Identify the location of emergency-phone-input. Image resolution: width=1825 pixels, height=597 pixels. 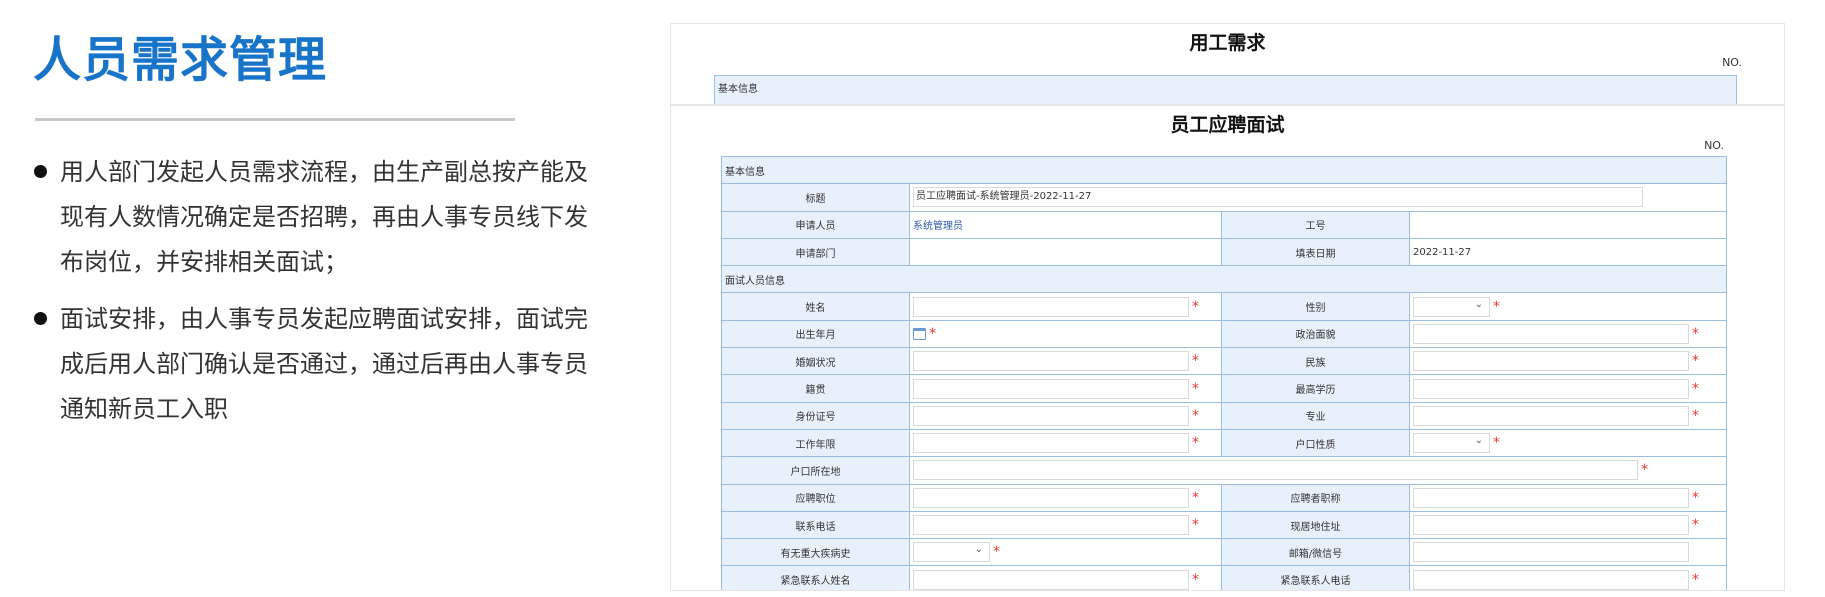
(1551, 579).